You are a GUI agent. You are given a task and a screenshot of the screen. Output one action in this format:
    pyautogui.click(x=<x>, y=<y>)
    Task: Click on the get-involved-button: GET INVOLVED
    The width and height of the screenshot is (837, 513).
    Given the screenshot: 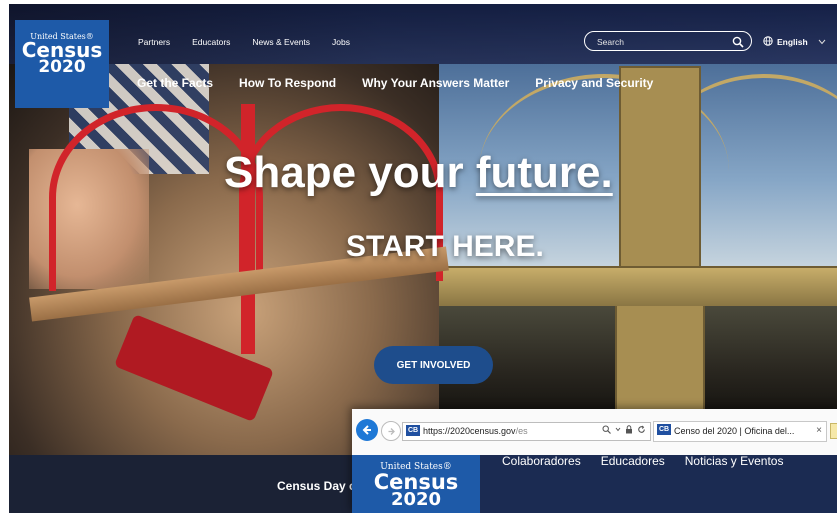 What is the action you would take?
    pyautogui.click(x=433, y=365)
    